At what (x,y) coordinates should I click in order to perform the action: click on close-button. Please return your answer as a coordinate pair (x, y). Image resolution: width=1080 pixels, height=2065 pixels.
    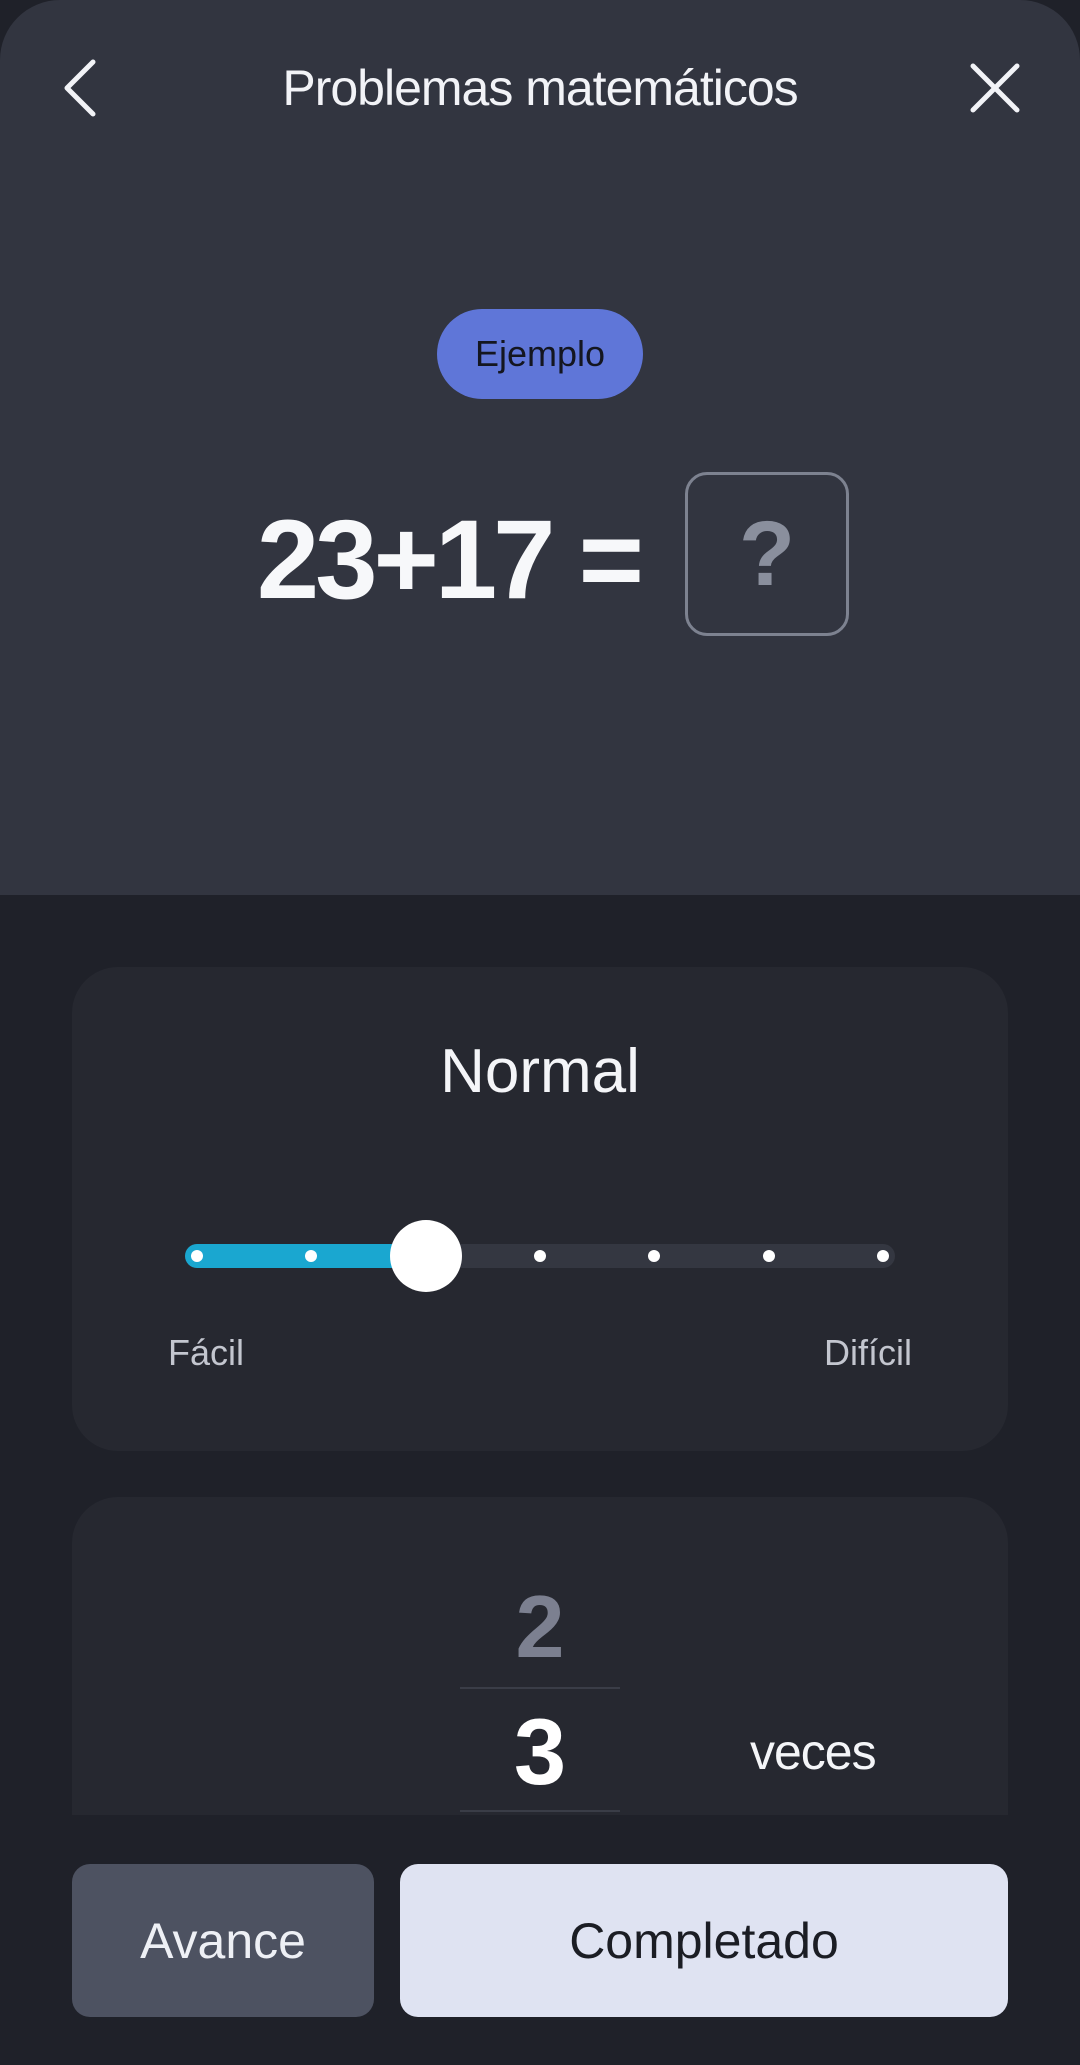
    Looking at the image, I should click on (995, 88).